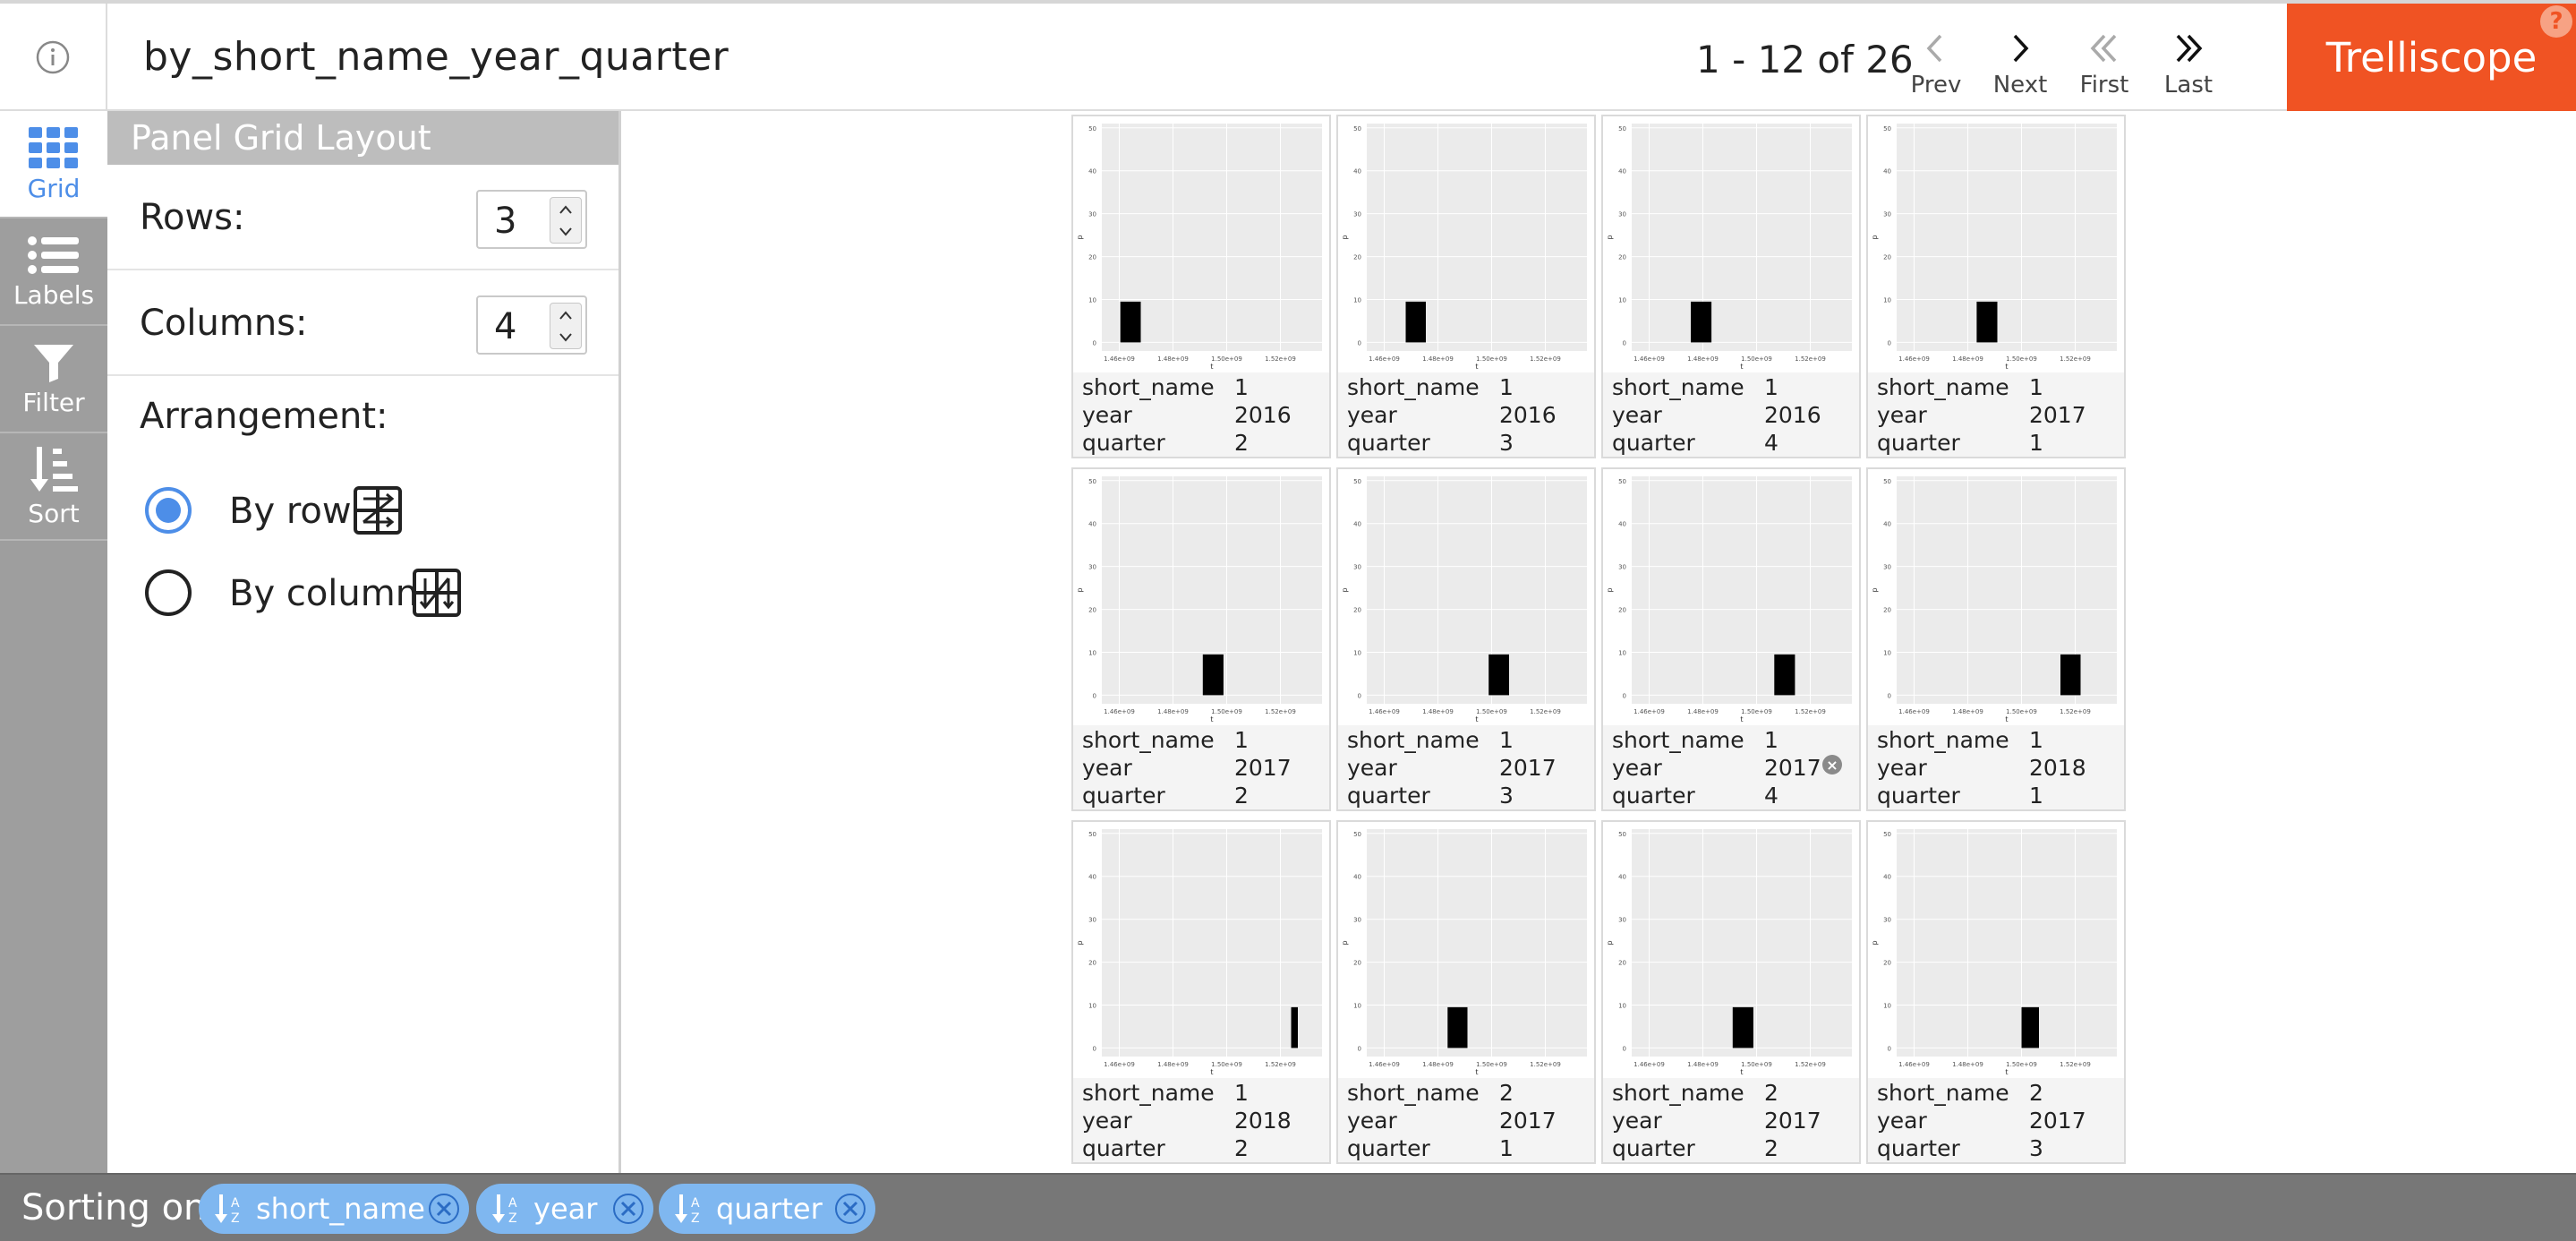 The width and height of the screenshot is (2576, 1241). Describe the element at coordinates (323, 593) in the screenshot. I see `by-column-label: By column` at that location.